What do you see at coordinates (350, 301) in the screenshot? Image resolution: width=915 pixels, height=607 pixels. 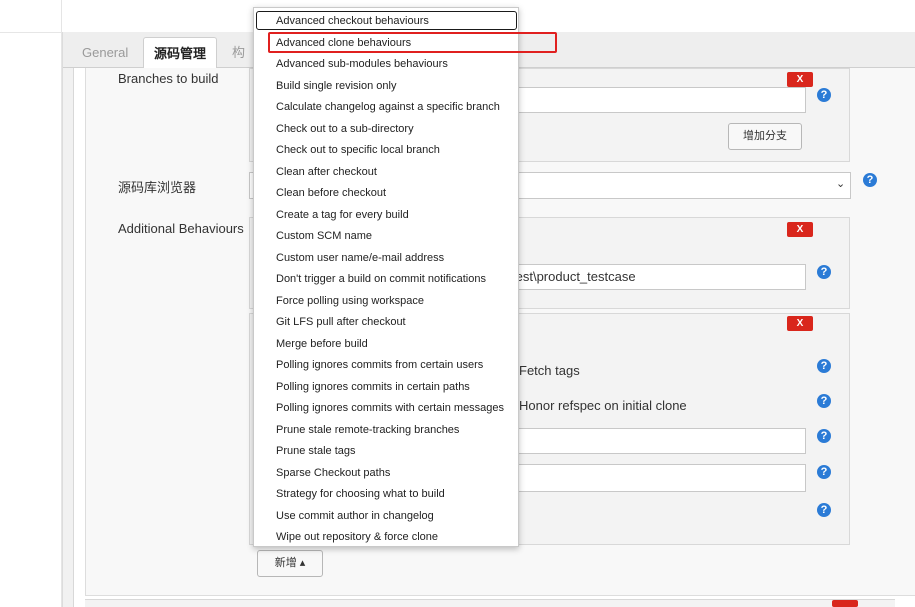 I see `menu-item: Force polling using workspace` at bounding box center [350, 301].